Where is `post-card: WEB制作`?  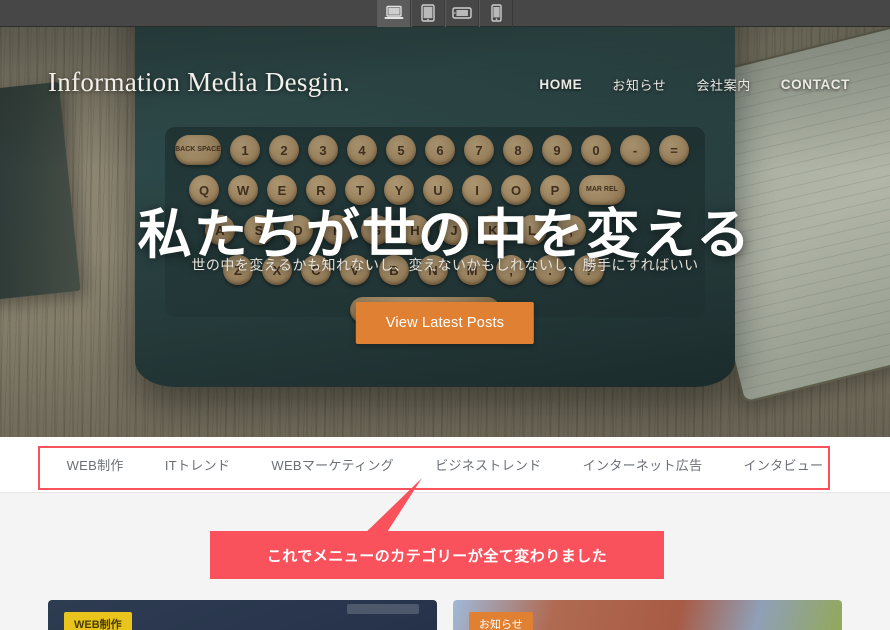
post-card: WEB制作 is located at coordinates (242, 615).